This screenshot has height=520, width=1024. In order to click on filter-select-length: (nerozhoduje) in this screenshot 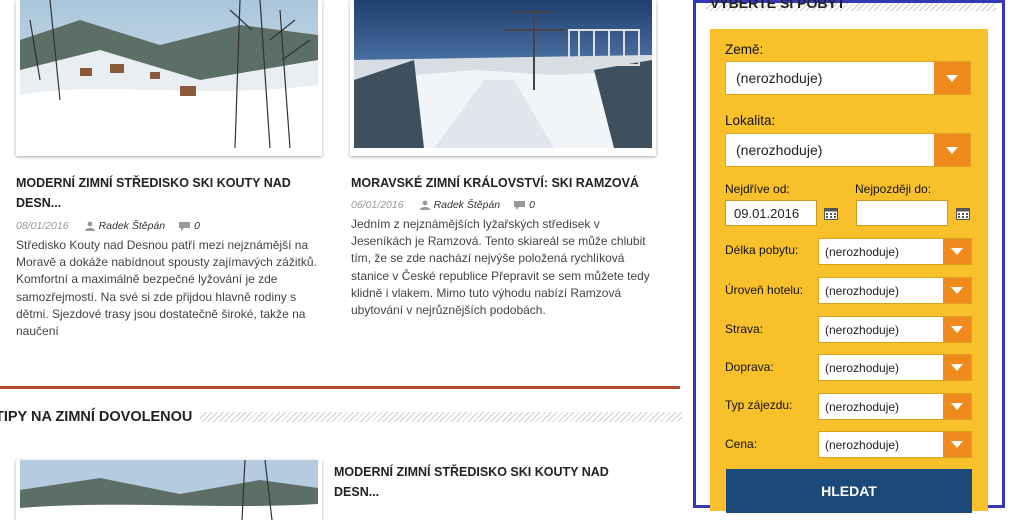, I will do `click(895, 251)`.